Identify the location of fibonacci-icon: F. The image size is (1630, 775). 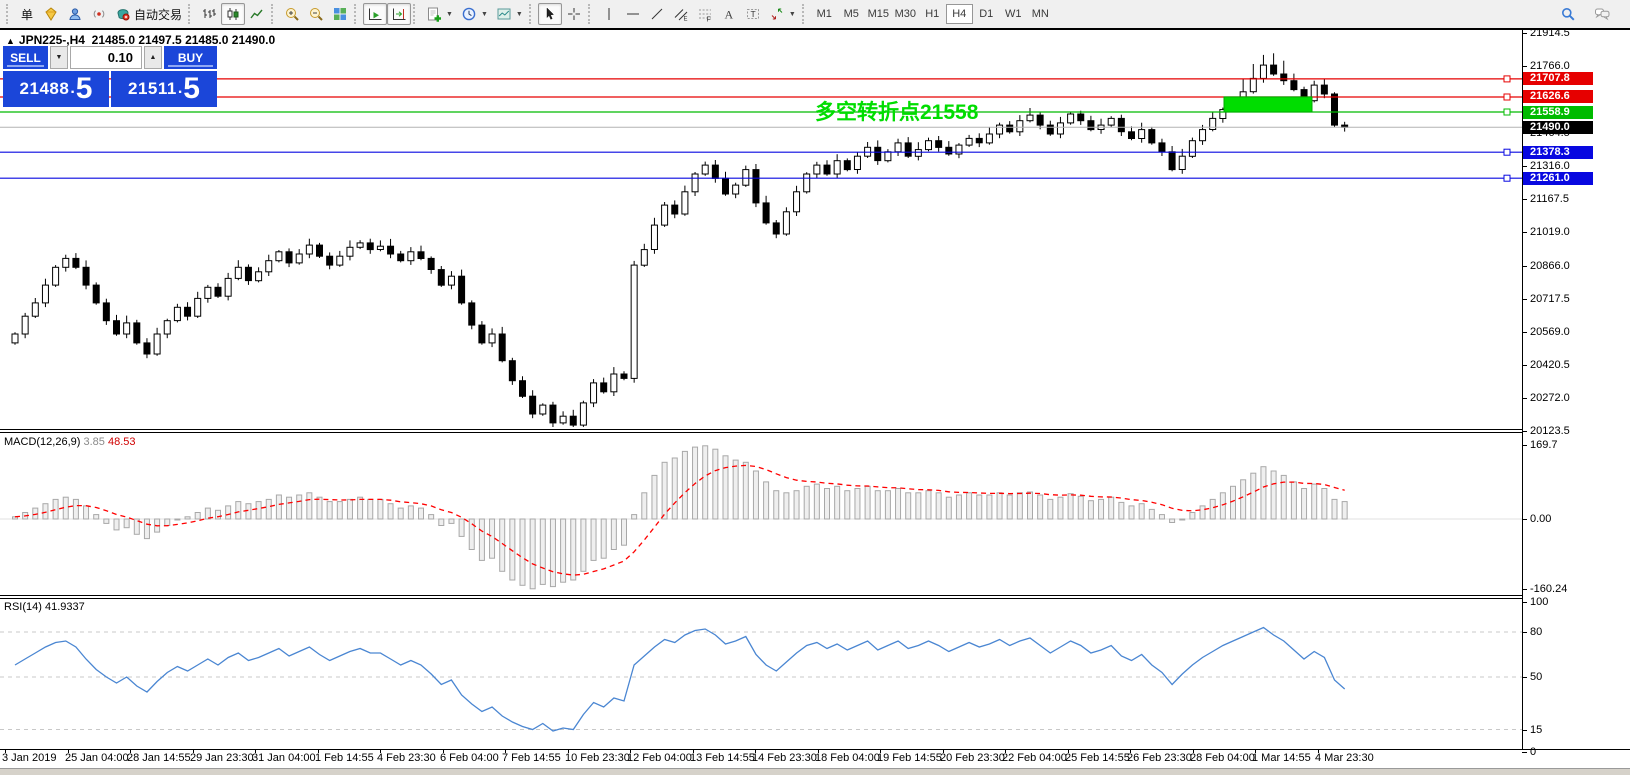
(704, 16).